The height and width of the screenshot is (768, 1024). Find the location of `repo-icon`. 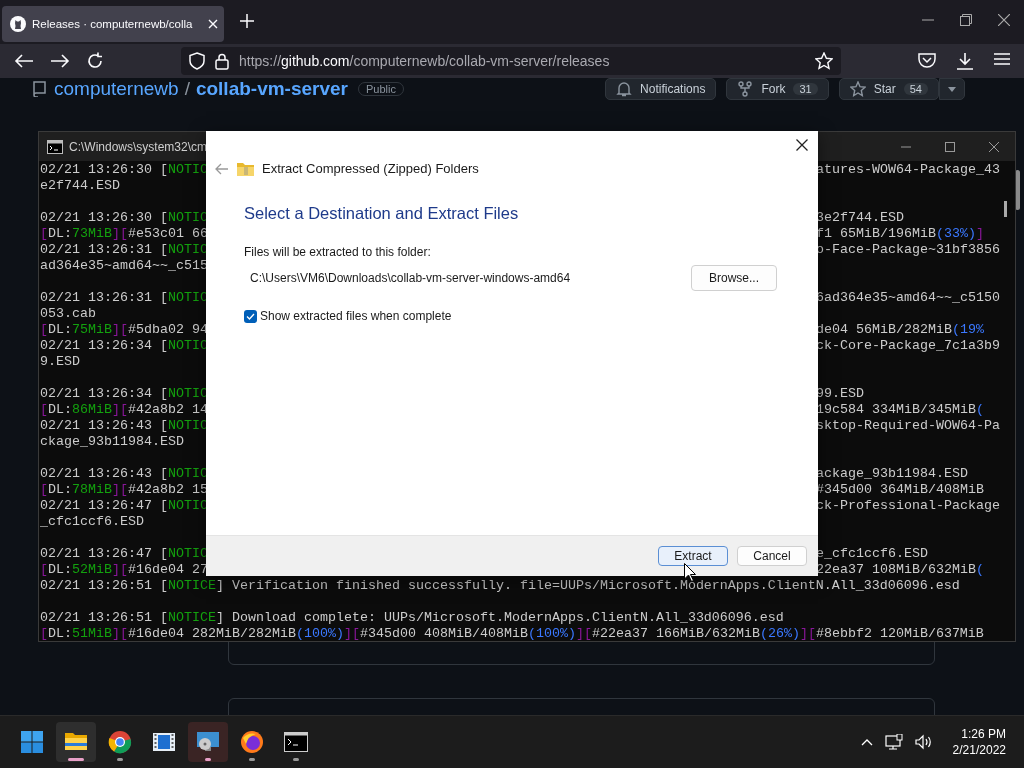

repo-icon is located at coordinates (39, 89).